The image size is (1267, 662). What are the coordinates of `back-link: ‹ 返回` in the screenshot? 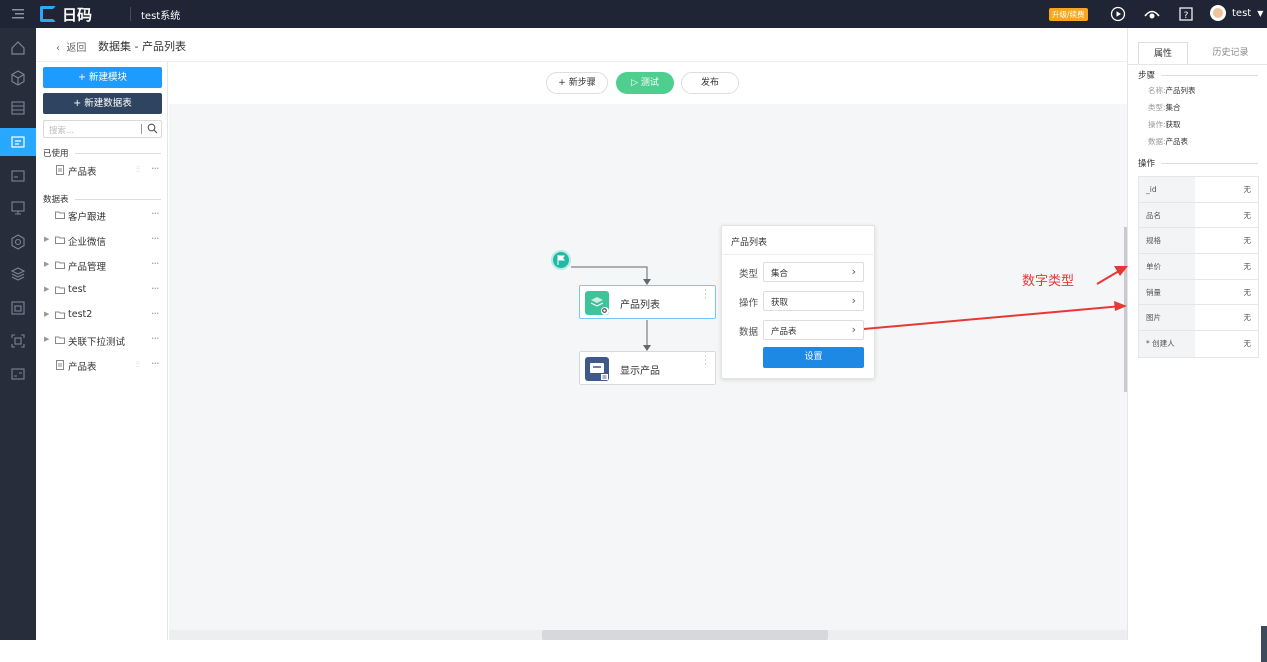 It's located at (71, 46).